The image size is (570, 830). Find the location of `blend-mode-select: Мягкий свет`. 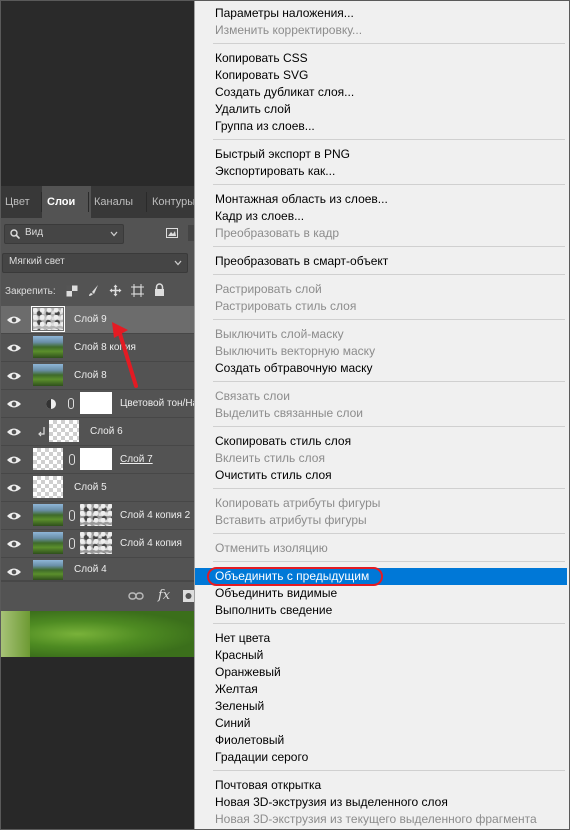

blend-mode-select: Мягкий свет is located at coordinates (95, 263).